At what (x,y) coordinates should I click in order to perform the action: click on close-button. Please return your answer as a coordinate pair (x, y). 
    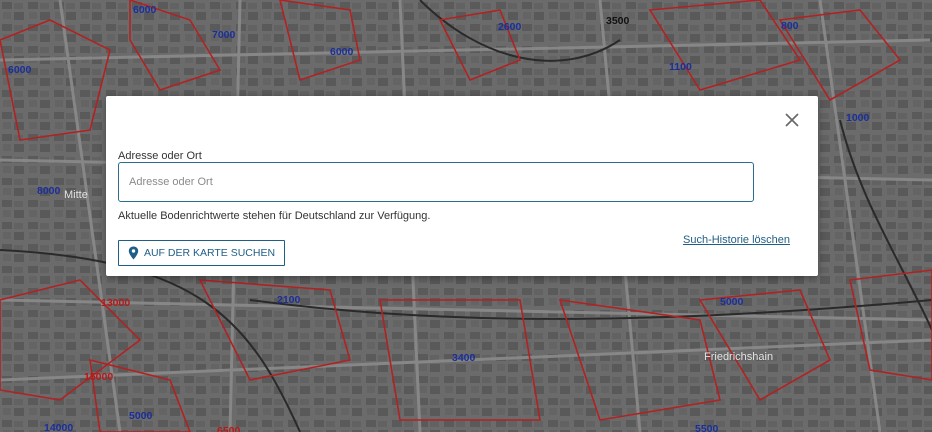
    Looking at the image, I should click on (792, 120).